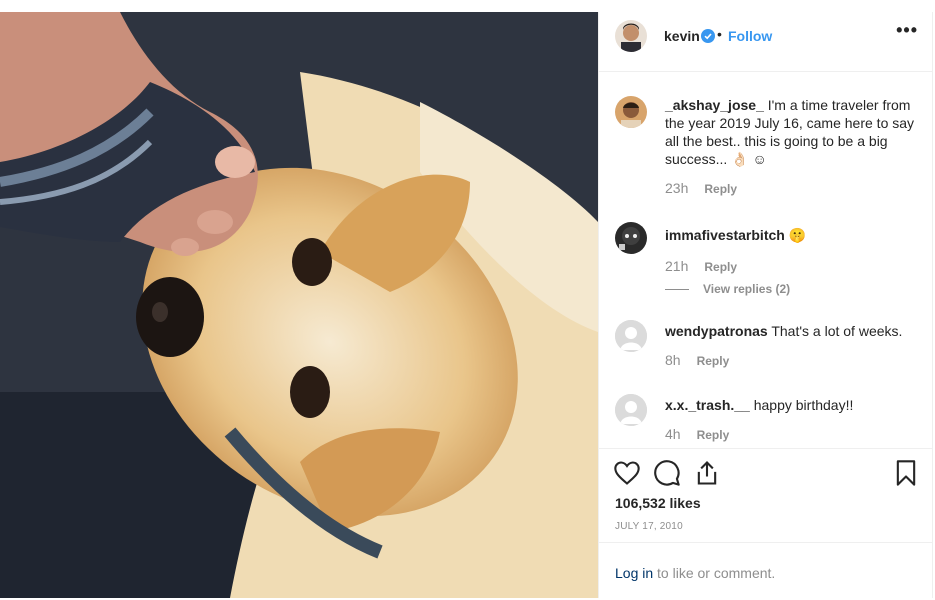 This screenshot has height=600, width=935. Describe the element at coordinates (795, 235) in the screenshot. I see `comment-text: 🤫` at that location.